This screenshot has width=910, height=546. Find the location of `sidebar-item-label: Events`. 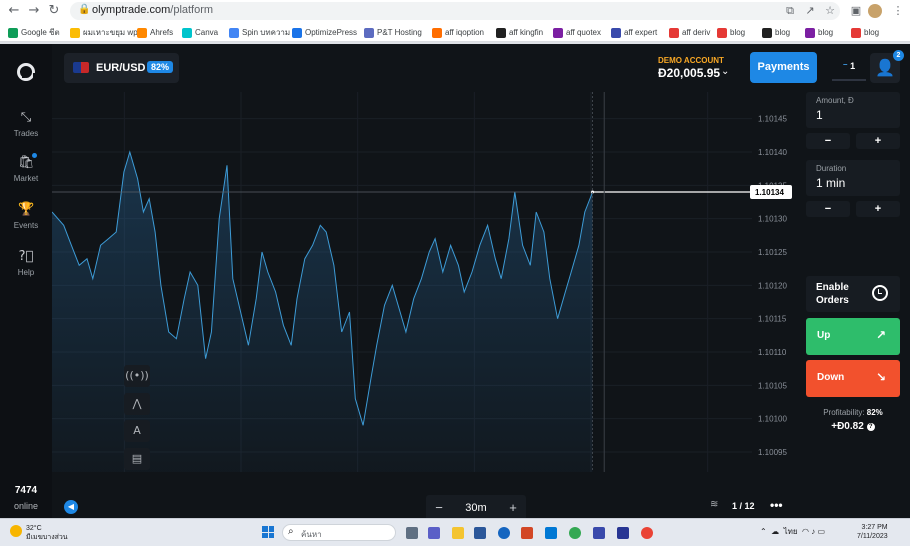

sidebar-item-label: Events is located at coordinates (26, 225).